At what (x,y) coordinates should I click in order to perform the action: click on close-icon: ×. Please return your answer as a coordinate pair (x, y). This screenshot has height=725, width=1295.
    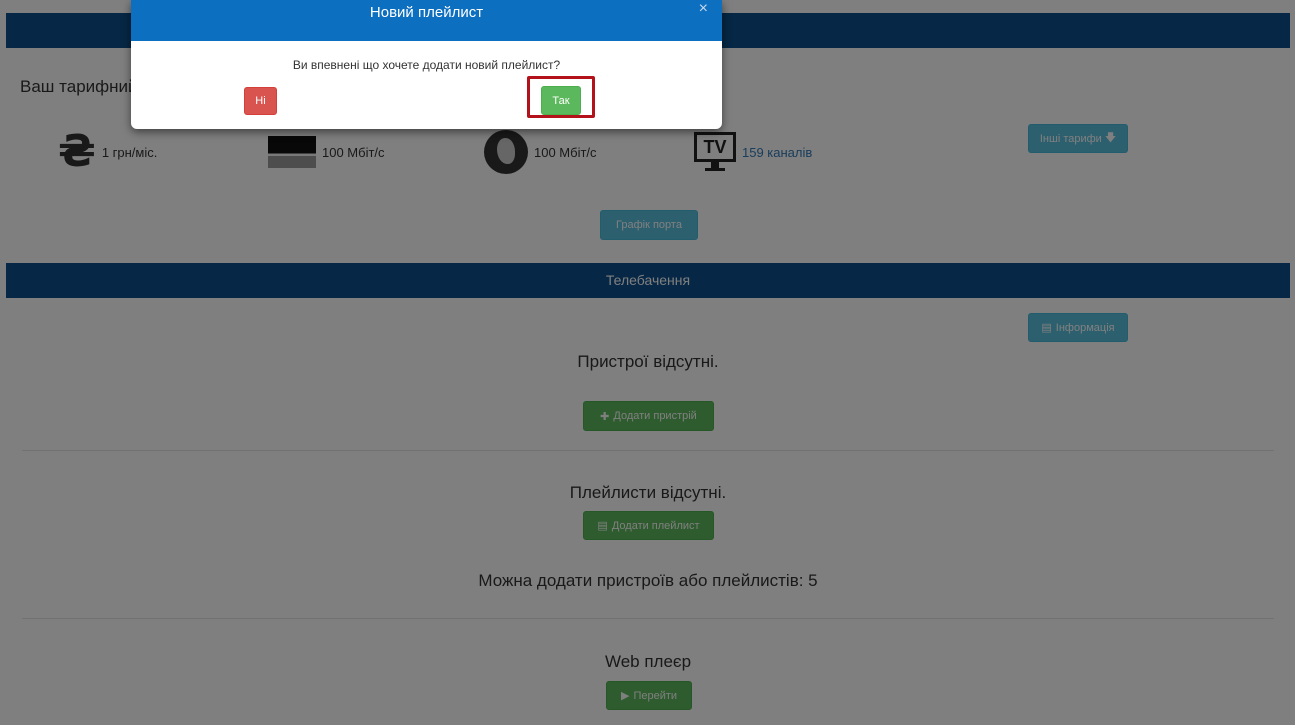
    Looking at the image, I should click on (703, 9).